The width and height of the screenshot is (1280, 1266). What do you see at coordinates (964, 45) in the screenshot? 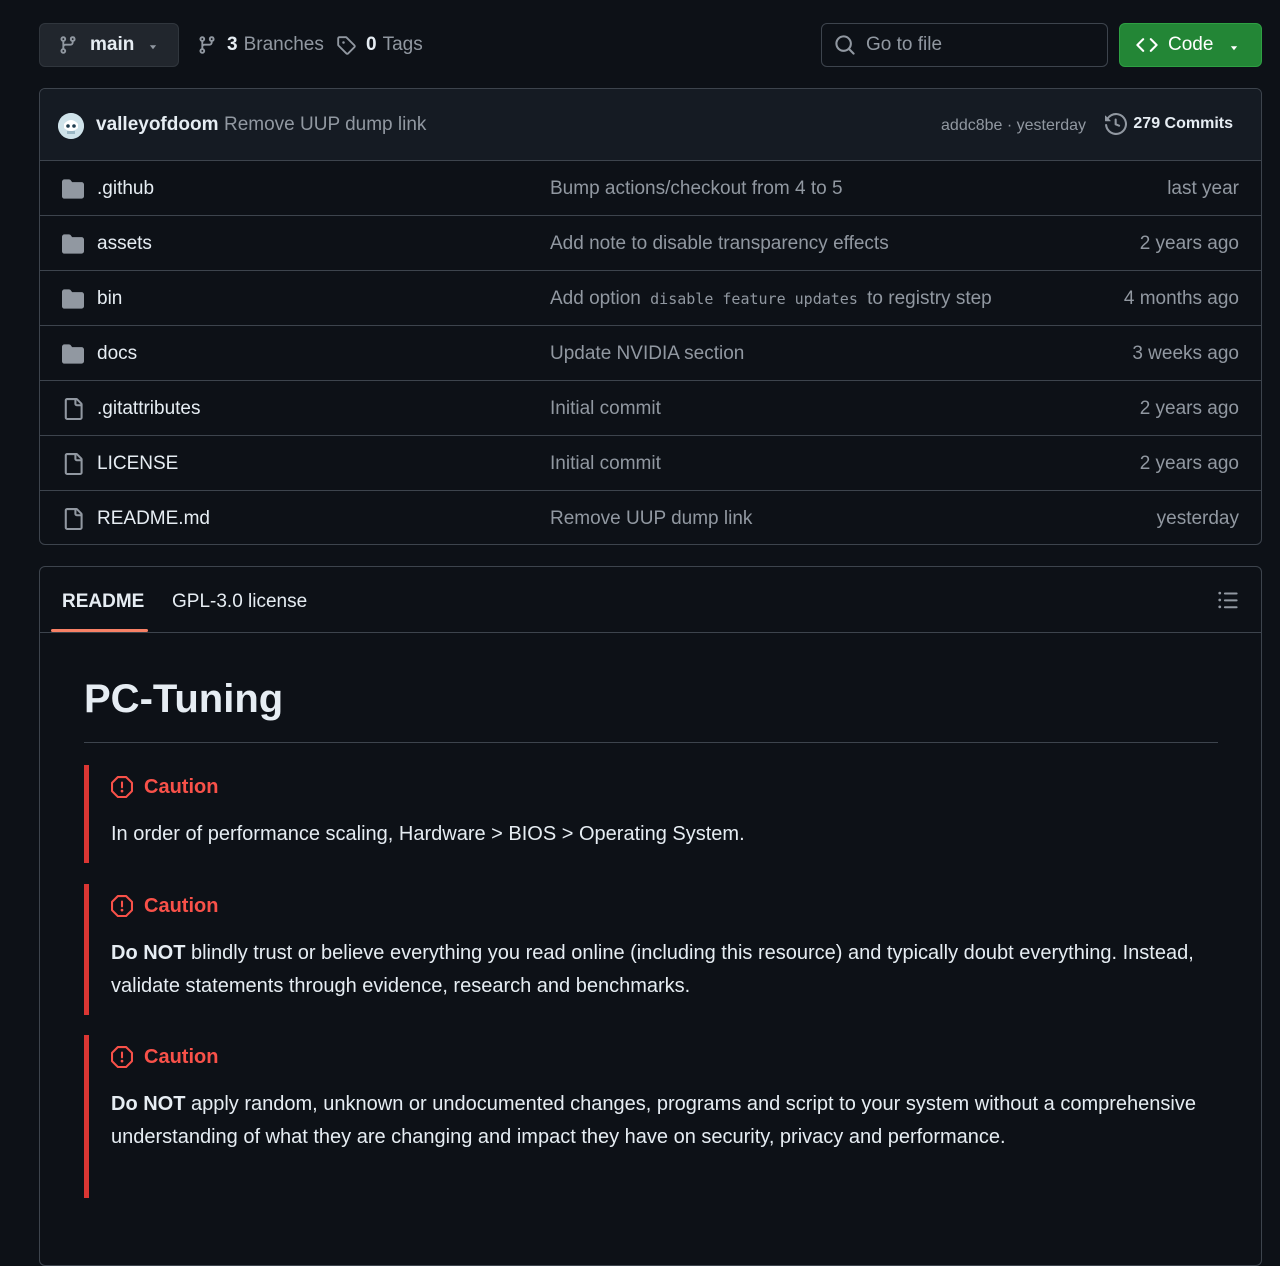
I see `go-to-file-input: Go to file` at bounding box center [964, 45].